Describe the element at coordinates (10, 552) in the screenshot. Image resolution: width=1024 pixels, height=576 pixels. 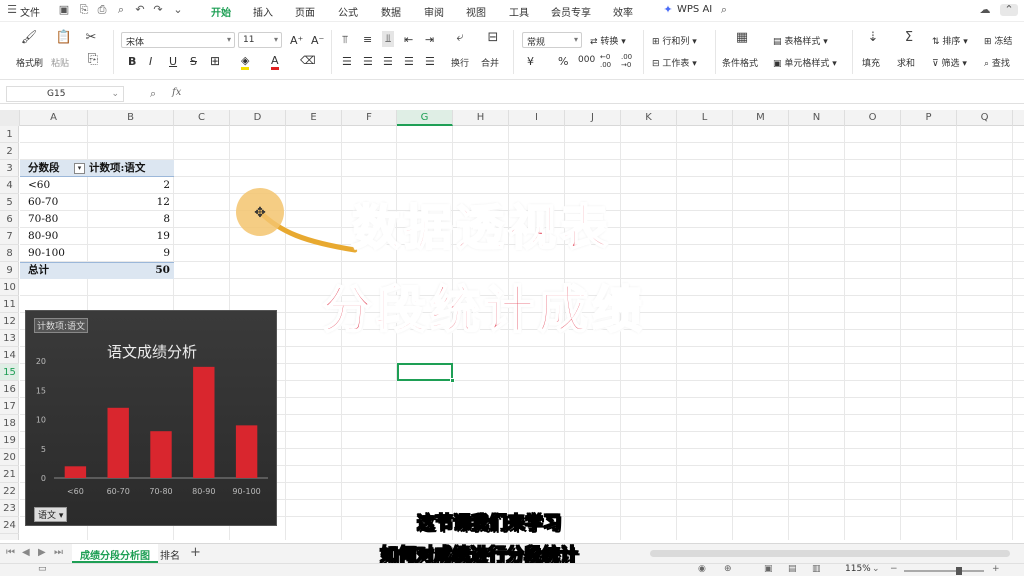
I see `first-sheet-icon: ⏮` at that location.